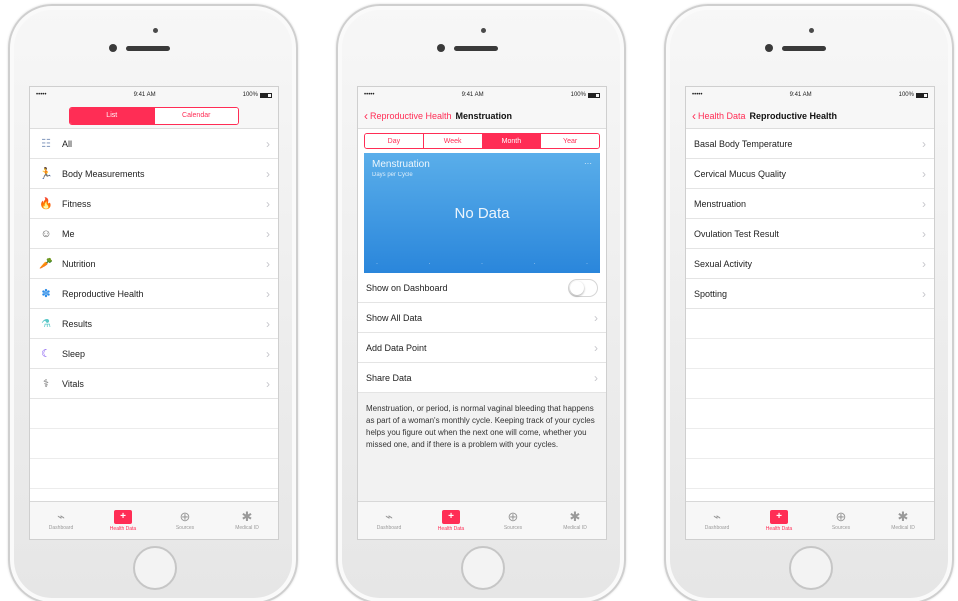  Describe the element at coordinates (921, 95) in the screenshot. I see `battery-icon` at that location.